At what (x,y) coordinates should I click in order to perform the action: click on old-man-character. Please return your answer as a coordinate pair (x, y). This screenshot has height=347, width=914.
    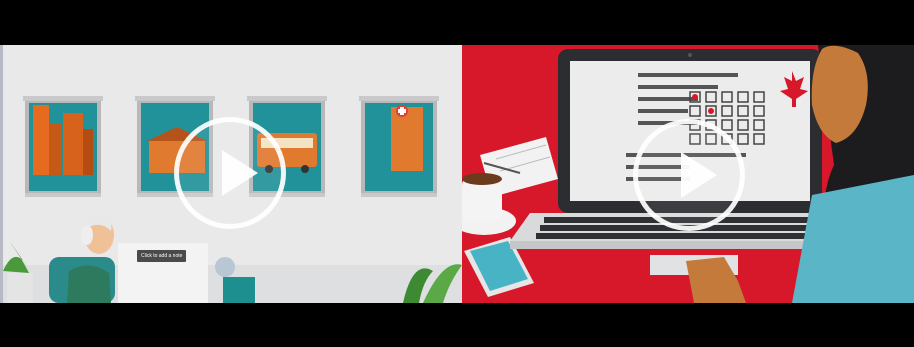
    Looking at the image, I should click on (82, 258).